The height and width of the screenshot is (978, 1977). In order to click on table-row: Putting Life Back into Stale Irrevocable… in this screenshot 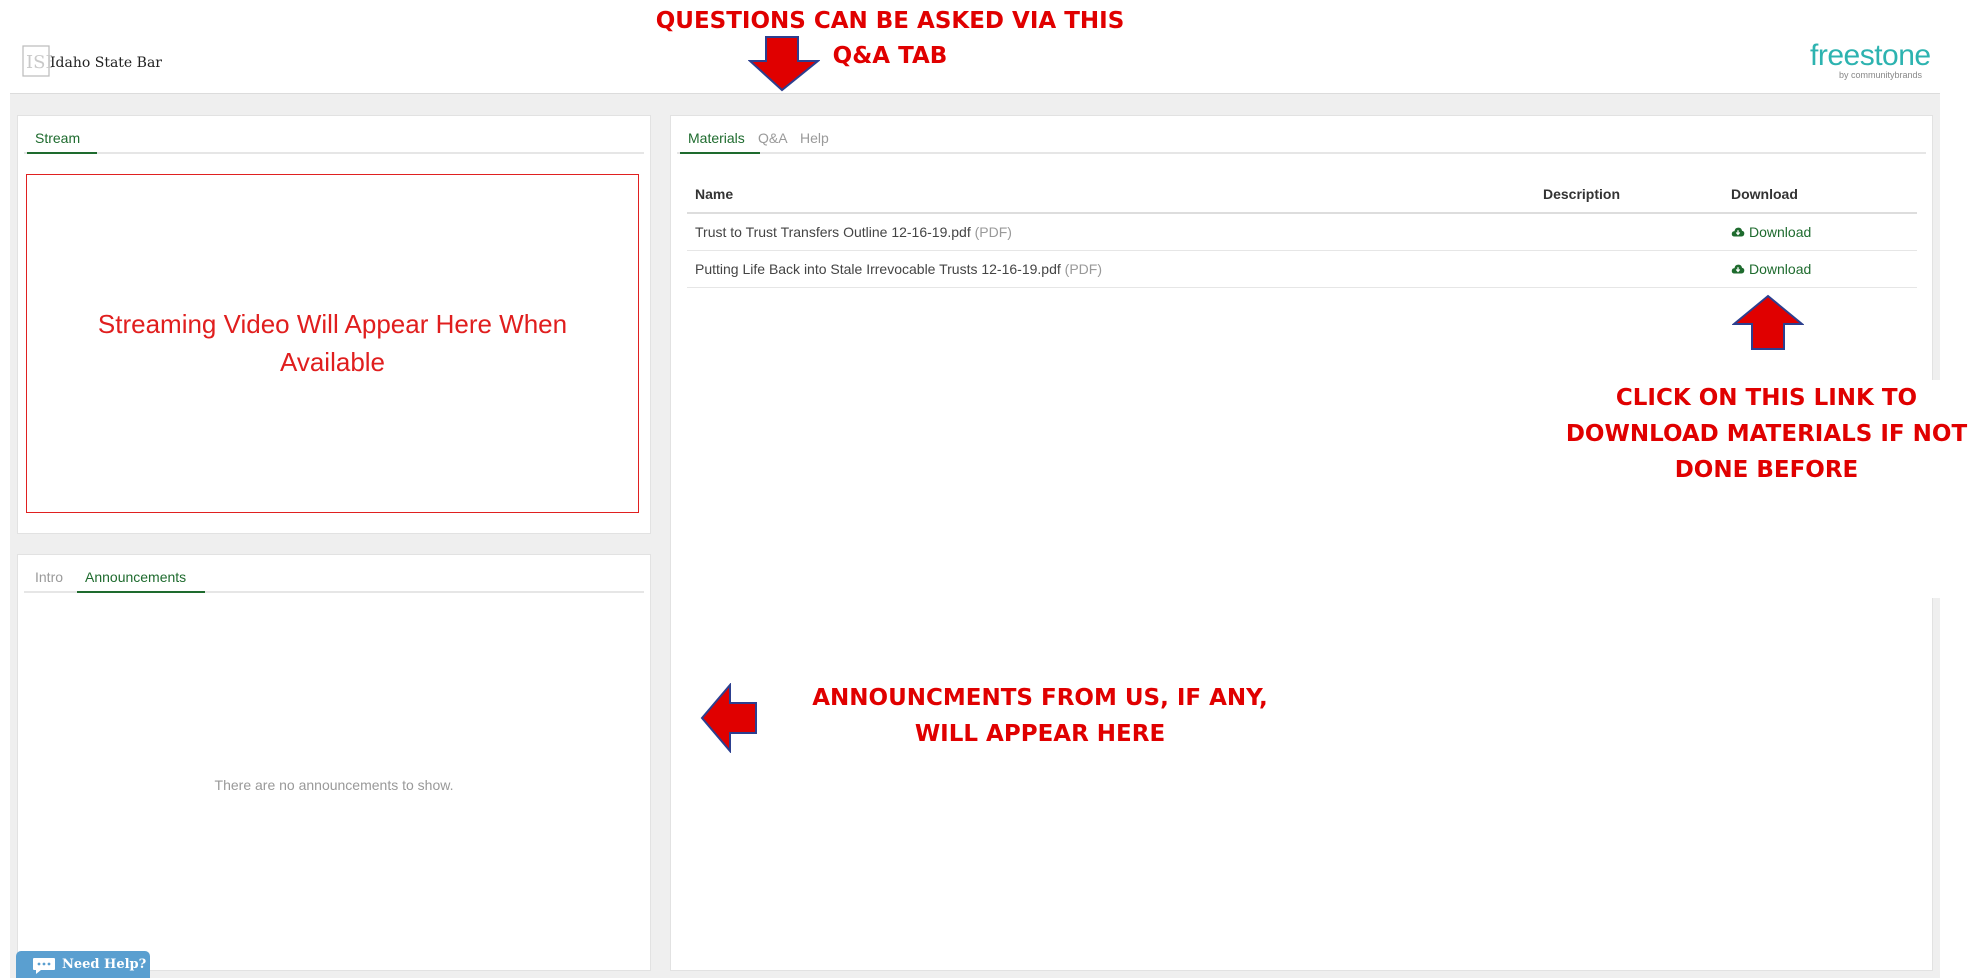, I will do `click(1302, 269)`.